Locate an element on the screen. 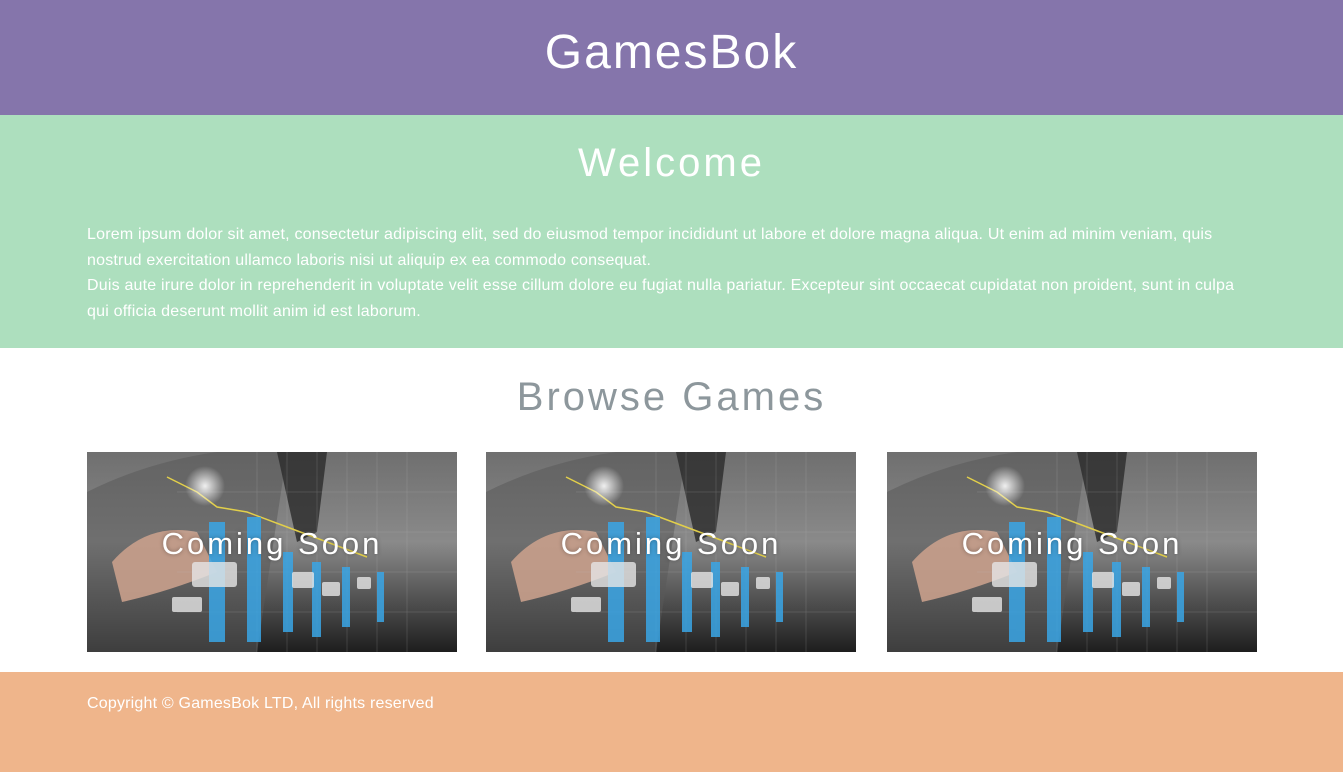  game-card-3: Coming Soon is located at coordinates (1072, 552).